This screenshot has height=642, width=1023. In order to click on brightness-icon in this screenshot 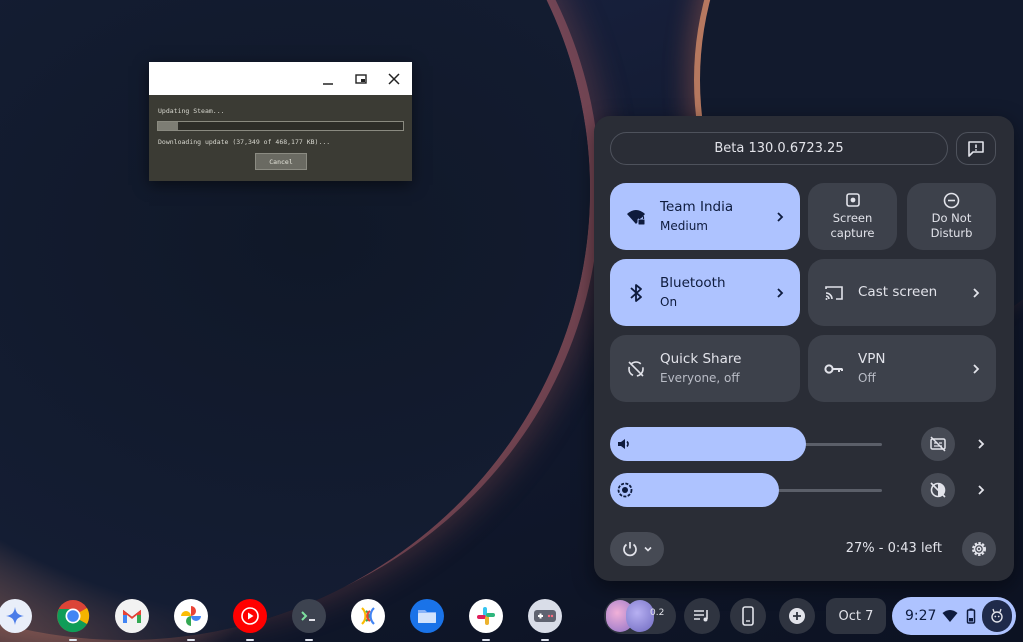, I will do `click(625, 490)`.